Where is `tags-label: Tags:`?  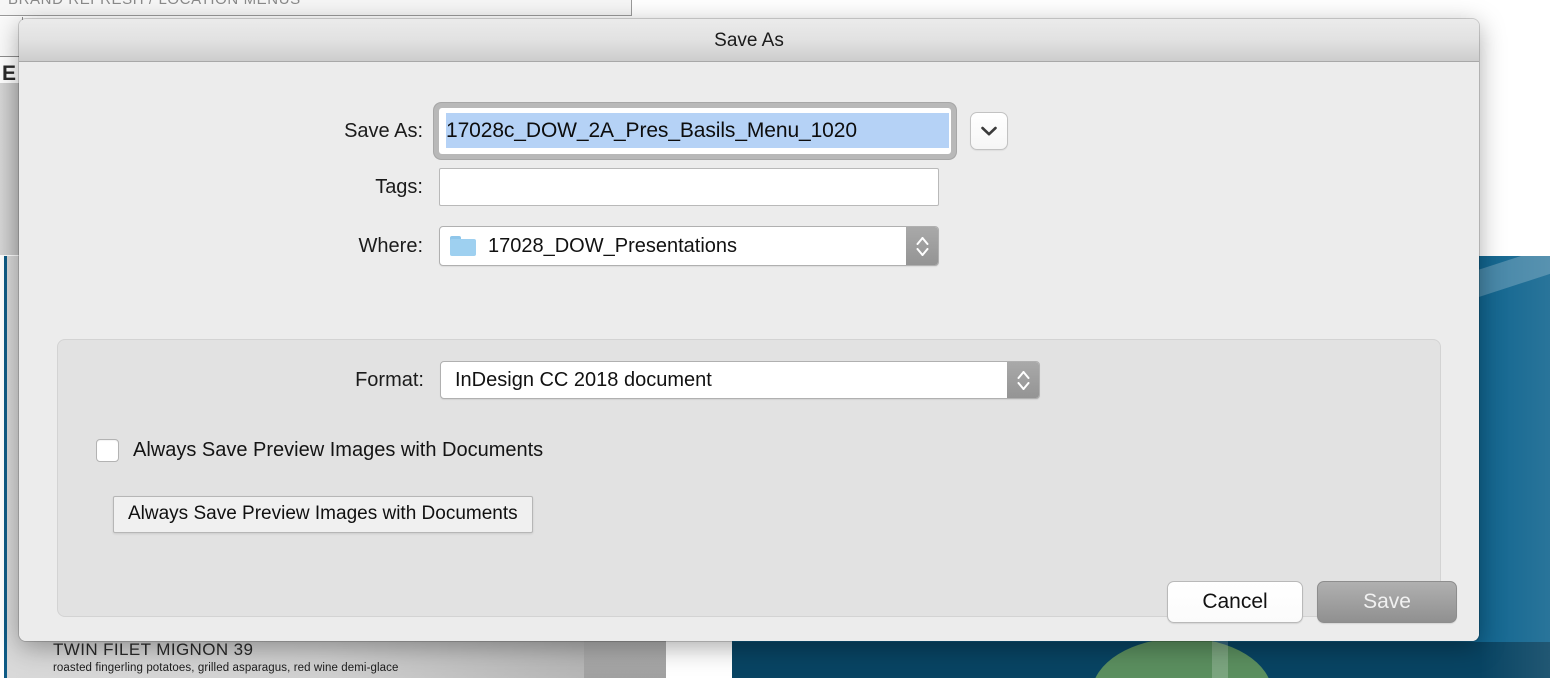 tags-label: Tags: is located at coordinates (399, 186).